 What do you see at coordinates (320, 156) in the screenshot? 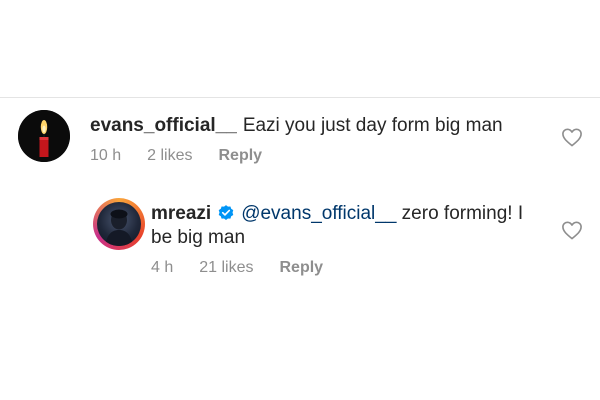
I see `comment-meta: 10 h 2 likes Reply` at bounding box center [320, 156].